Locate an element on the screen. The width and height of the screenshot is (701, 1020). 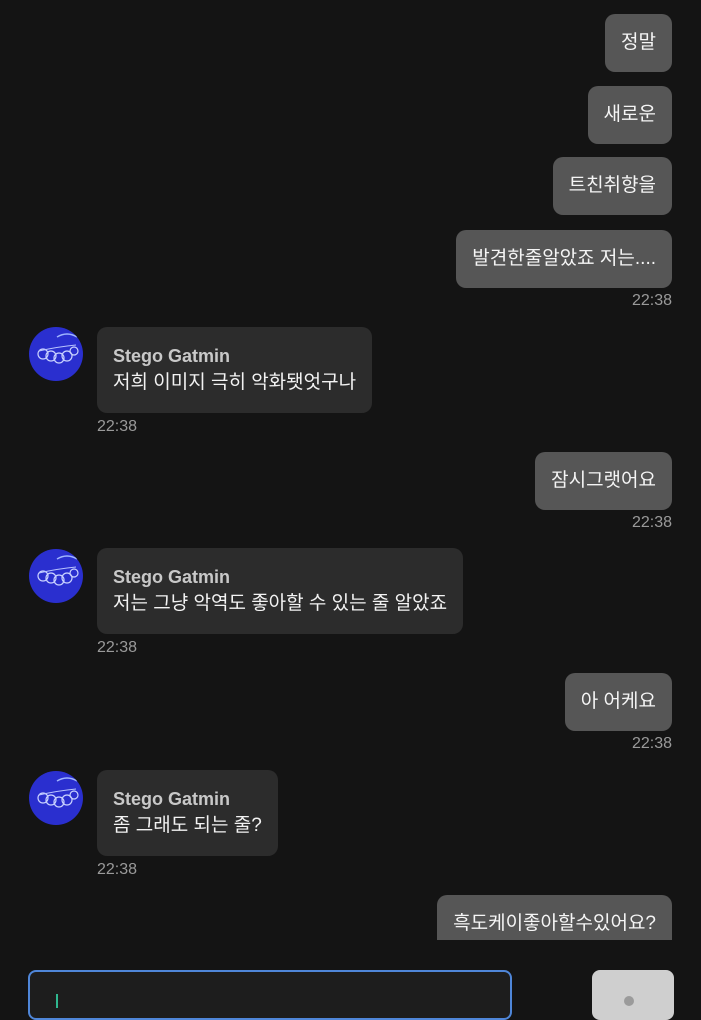
message-text: 저희 이미지 극히 악화됏엇구나 is located at coordinates (235, 382).